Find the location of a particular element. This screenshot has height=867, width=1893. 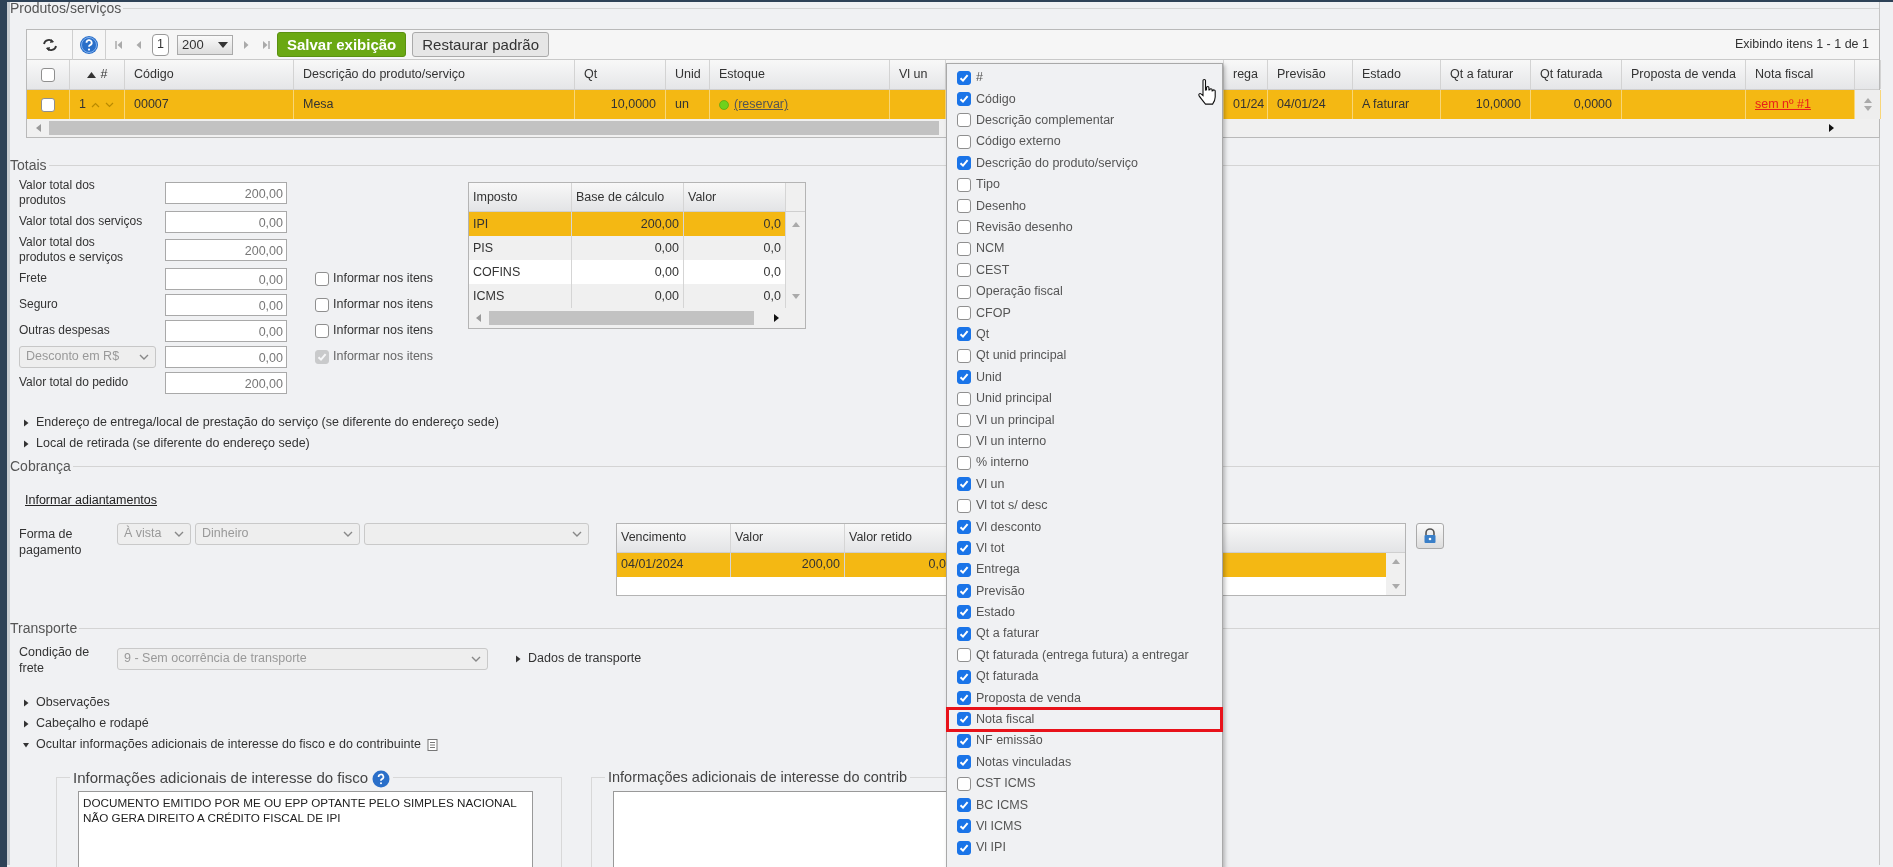

table-cell-text: 04/01/2024 is located at coordinates (652, 565).